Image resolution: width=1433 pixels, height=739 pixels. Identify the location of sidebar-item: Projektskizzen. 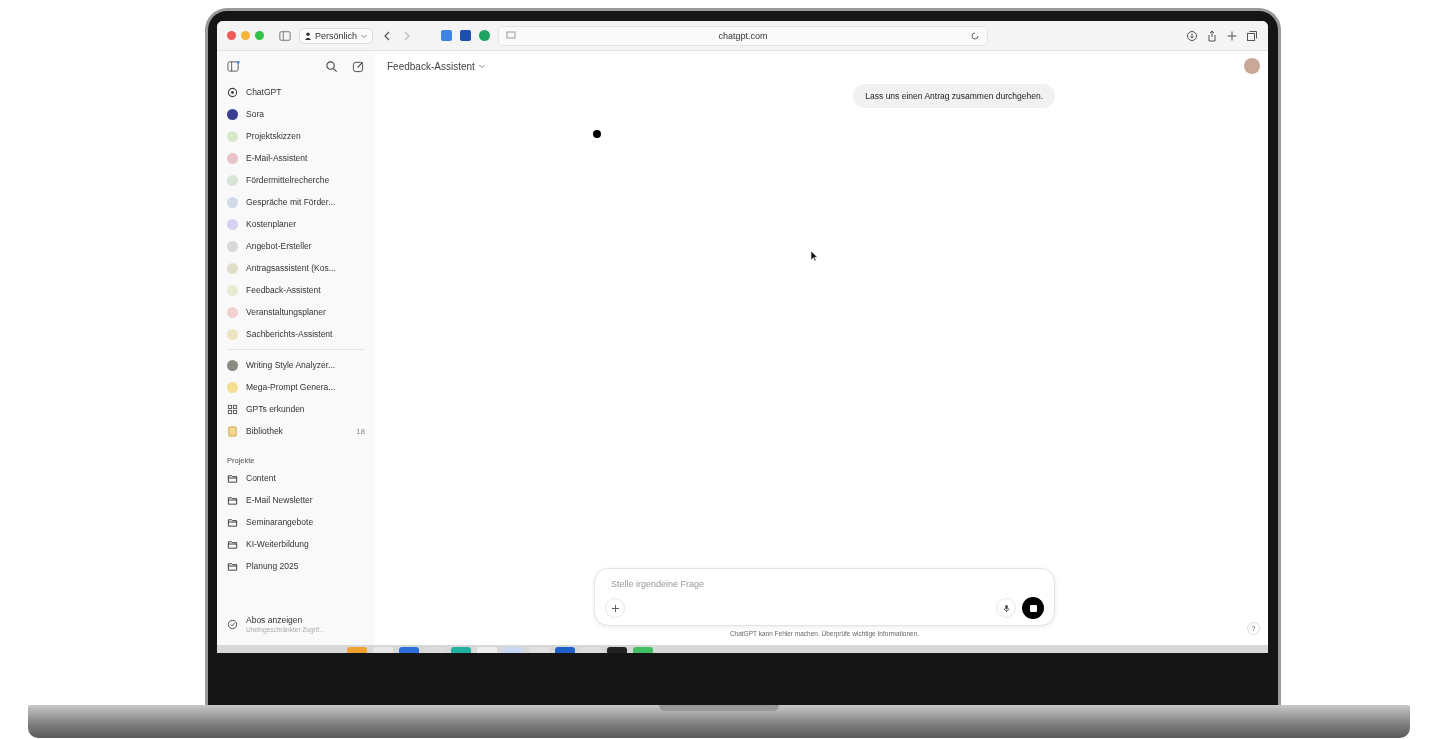
(296, 136).